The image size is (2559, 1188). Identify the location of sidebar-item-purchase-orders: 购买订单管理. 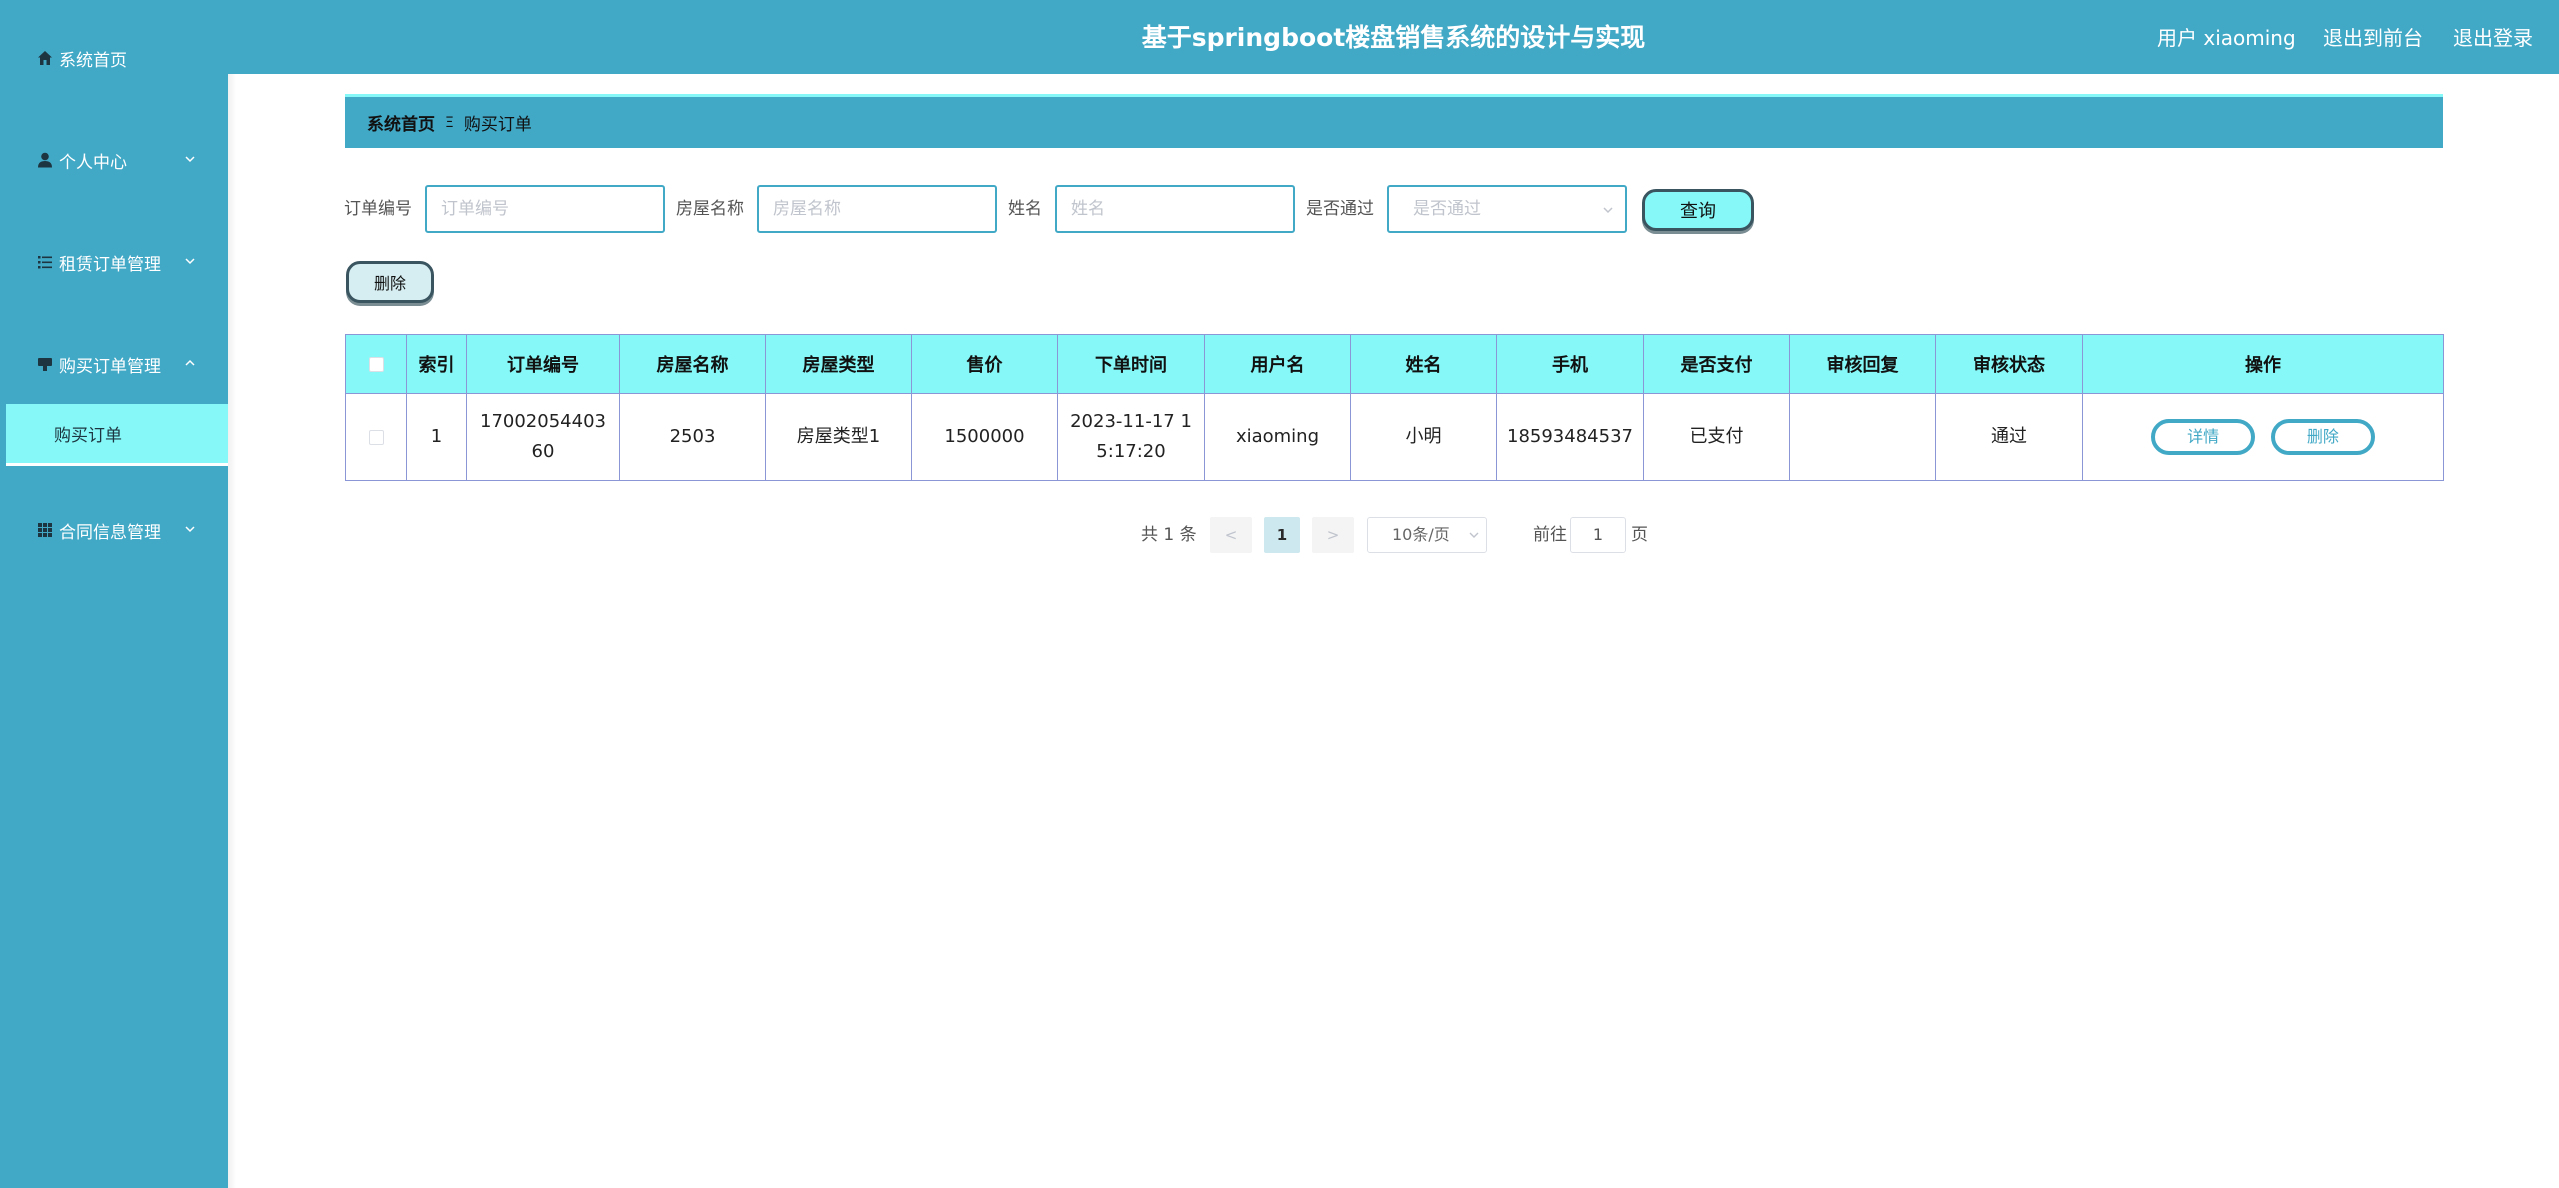
(114, 364).